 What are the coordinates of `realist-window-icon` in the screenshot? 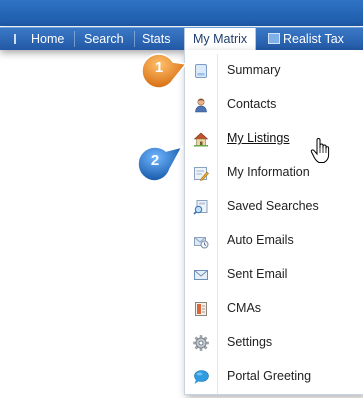 It's located at (274, 38).